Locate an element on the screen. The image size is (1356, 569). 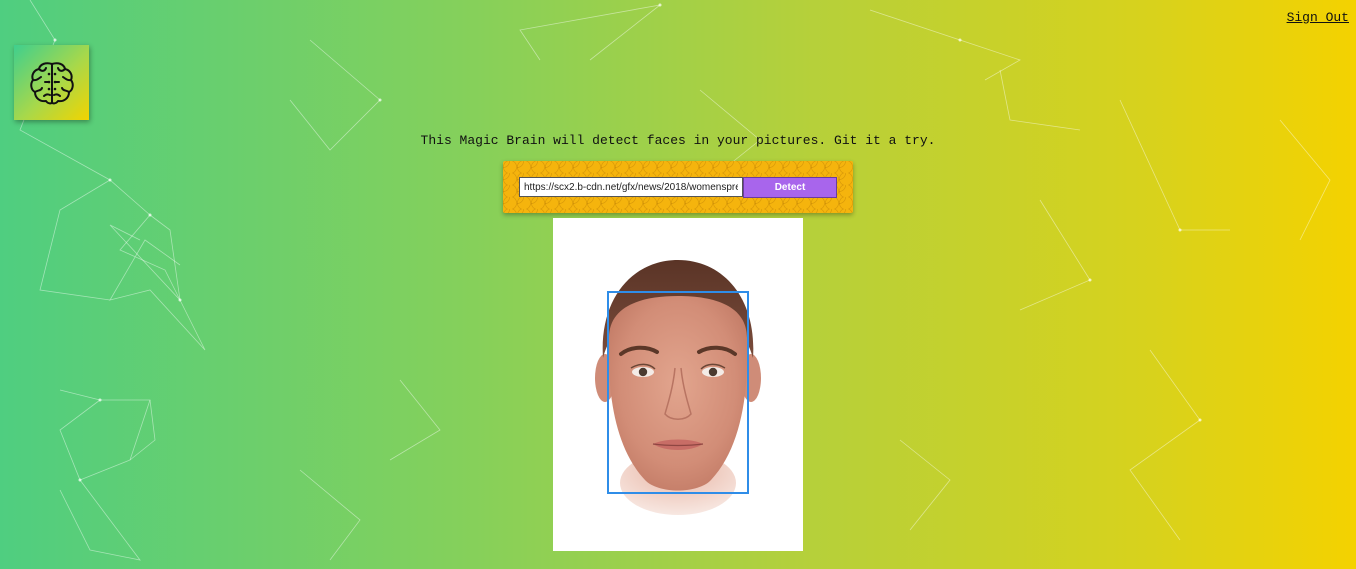
image-url-input is located at coordinates (631, 187).